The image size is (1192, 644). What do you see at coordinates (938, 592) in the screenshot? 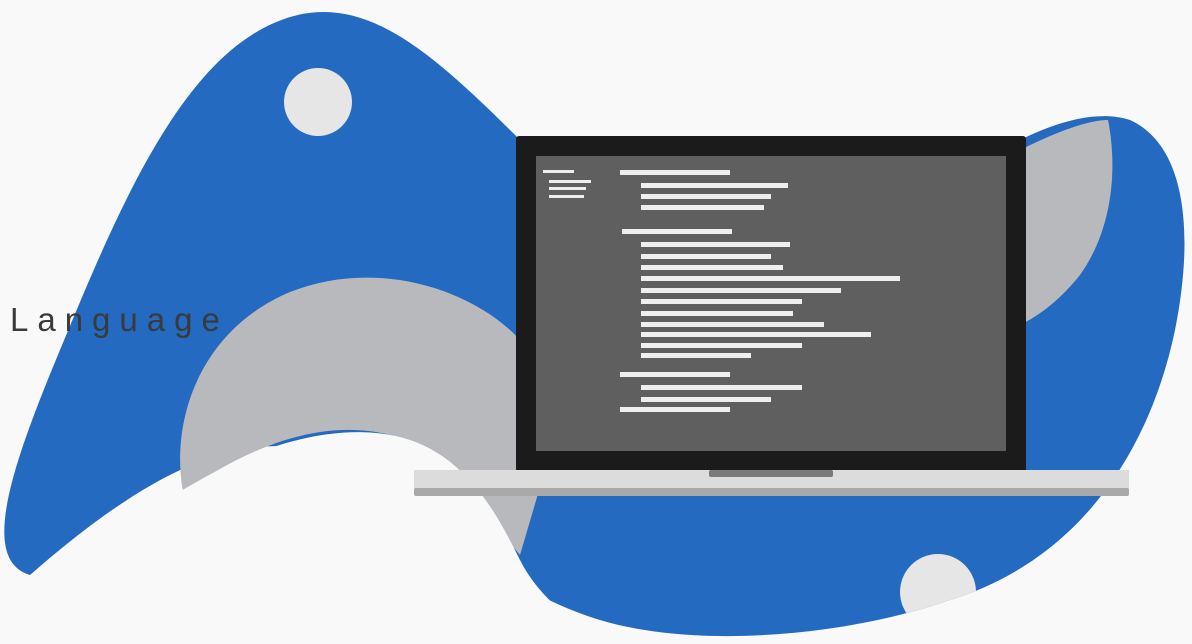
I see `circle-bottom` at bounding box center [938, 592].